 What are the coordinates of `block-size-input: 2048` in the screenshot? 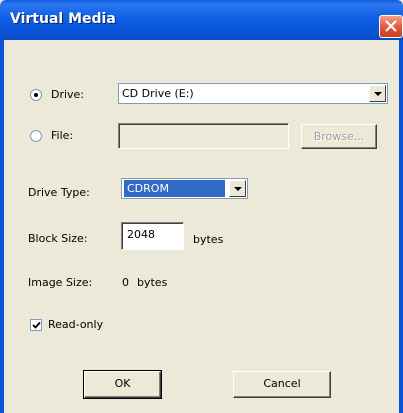 It's located at (152, 236).